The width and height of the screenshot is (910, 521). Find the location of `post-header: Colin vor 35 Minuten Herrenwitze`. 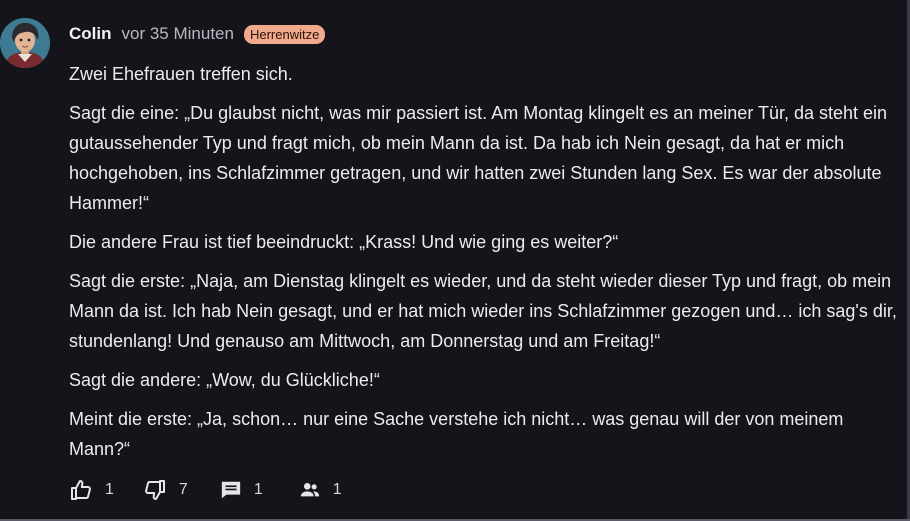

post-header: Colin vor 35 Minuten Herrenwitze is located at coordinates (197, 34).